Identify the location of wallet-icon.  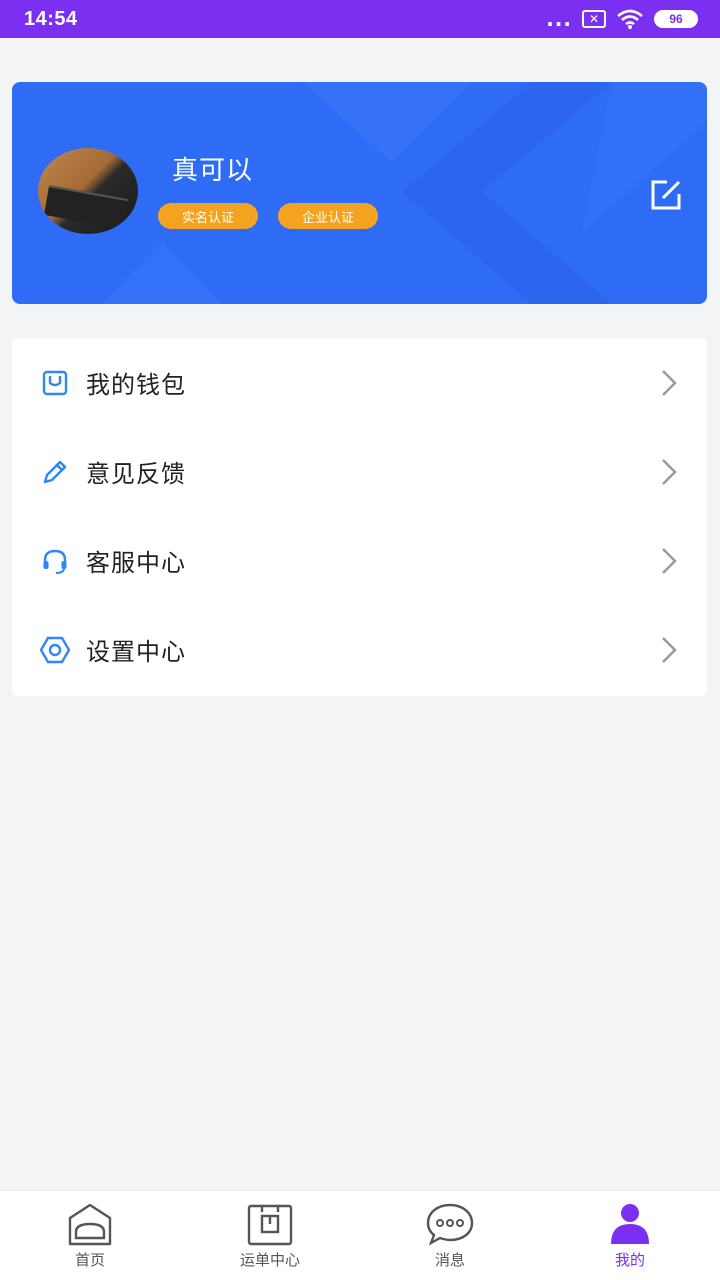
(55, 383).